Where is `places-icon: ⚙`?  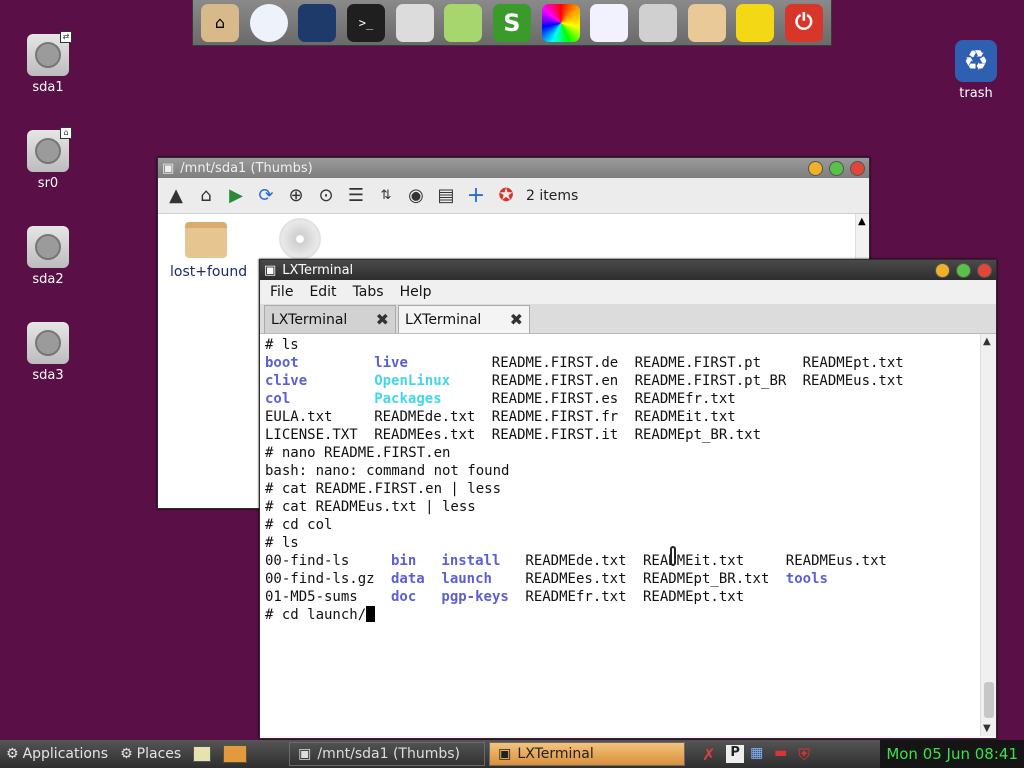
places-icon: ⚙ is located at coordinates (126, 754).